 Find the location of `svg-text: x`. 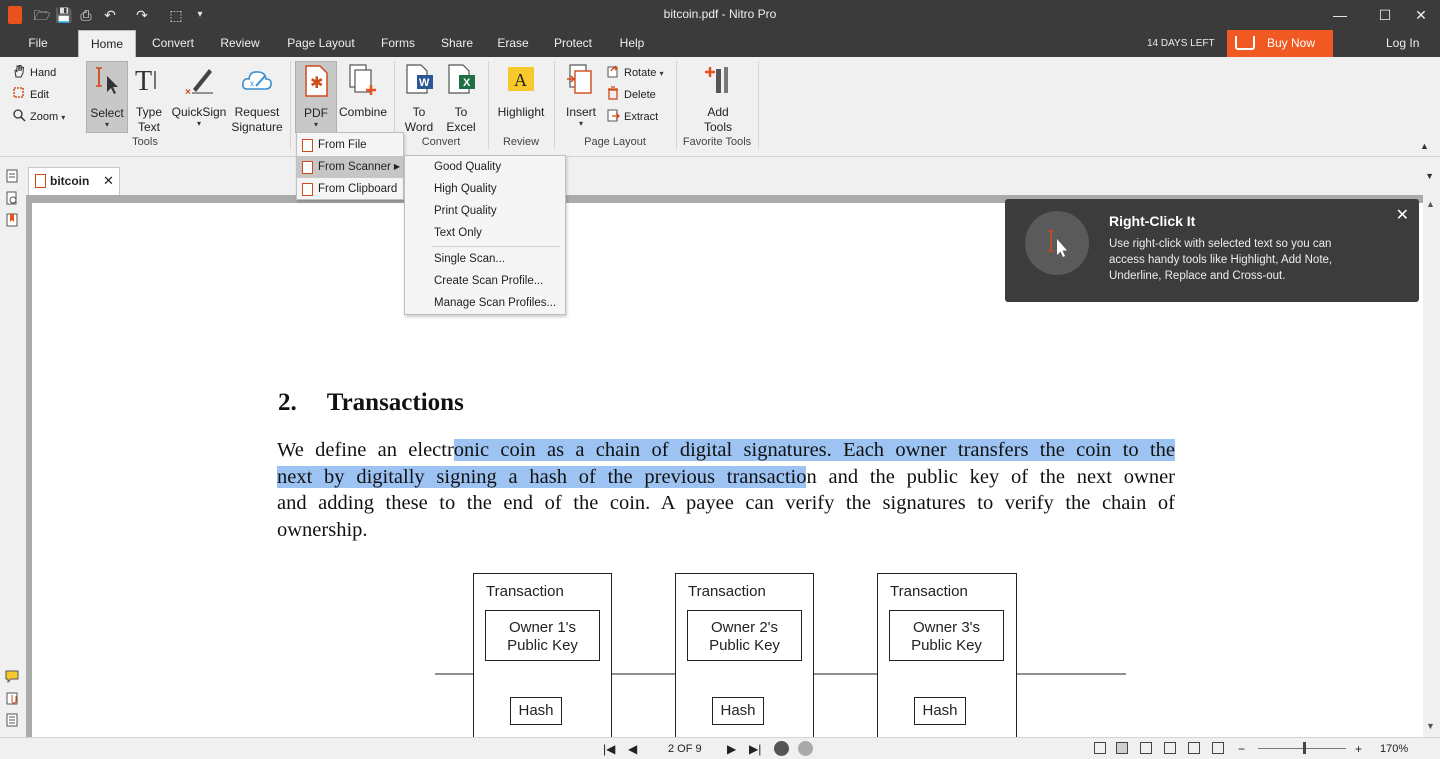

svg-text: x is located at coordinates (252, 83).